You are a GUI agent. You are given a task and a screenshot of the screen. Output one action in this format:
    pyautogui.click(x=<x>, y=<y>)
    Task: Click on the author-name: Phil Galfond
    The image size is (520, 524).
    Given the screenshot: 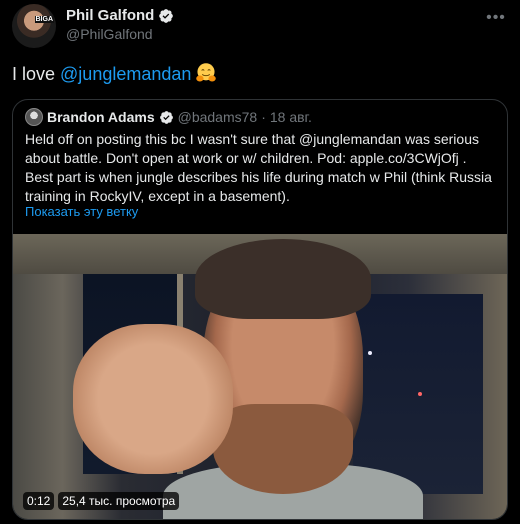 What is the action you would take?
    pyautogui.click(x=110, y=15)
    